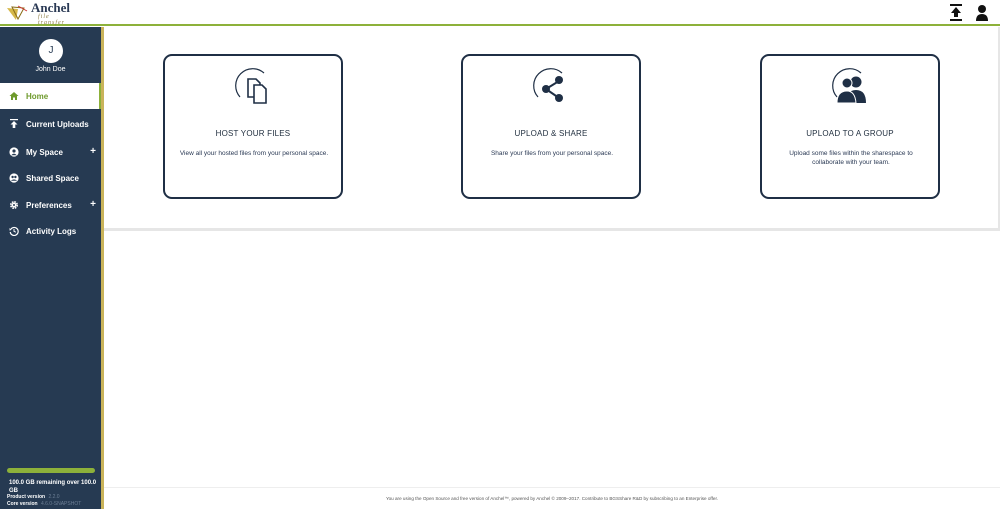 Image resolution: width=1000 pixels, height=510 pixels. I want to click on sidebar-item-home: Home, so click(50, 96).